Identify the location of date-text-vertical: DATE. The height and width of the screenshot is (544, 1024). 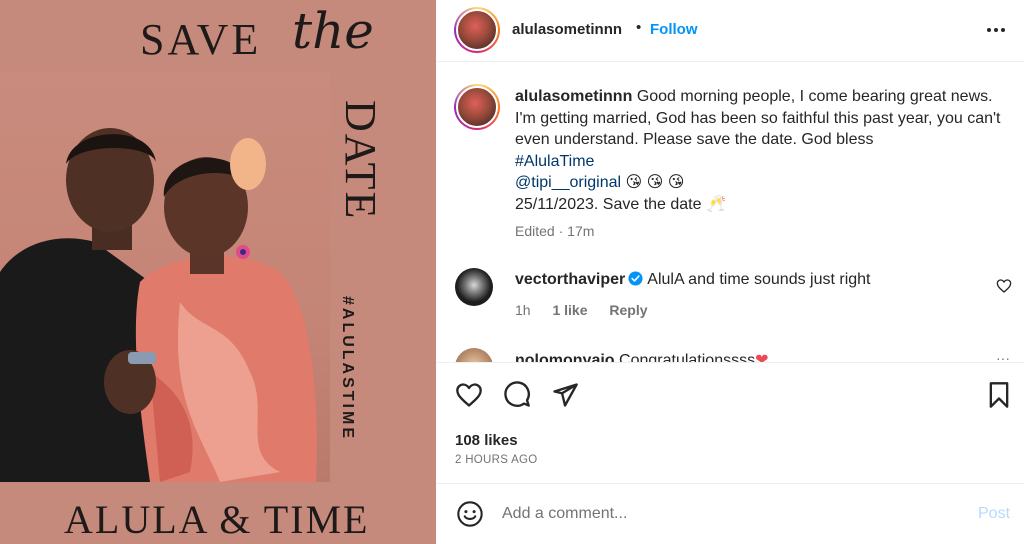
(362, 170).